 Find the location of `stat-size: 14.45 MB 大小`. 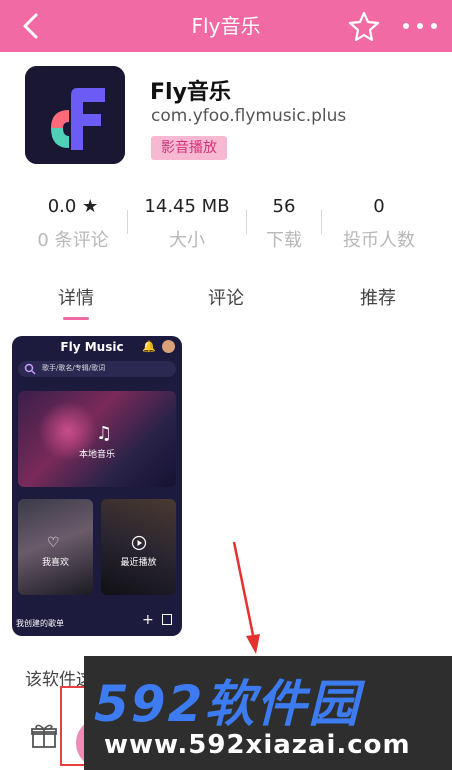

stat-size: 14.45 MB 大小 is located at coordinates (187, 224).